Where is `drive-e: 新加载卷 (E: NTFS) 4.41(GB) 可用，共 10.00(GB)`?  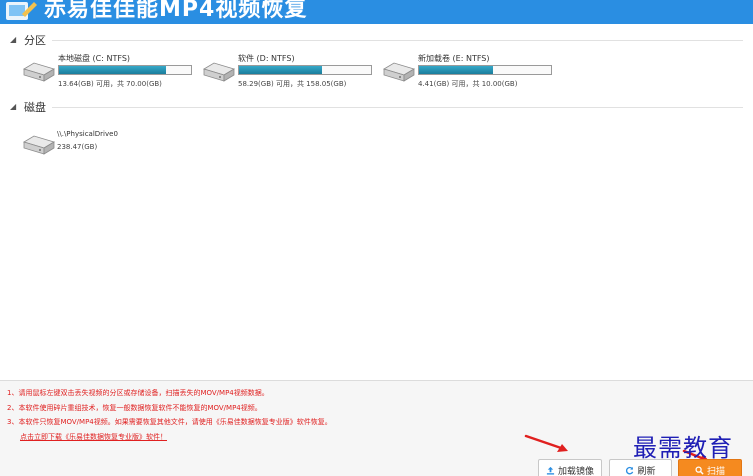 drive-e: 新加载卷 (E: NTFS) 4.41(GB) 可用，共 10.00(GB) is located at coordinates (467, 73).